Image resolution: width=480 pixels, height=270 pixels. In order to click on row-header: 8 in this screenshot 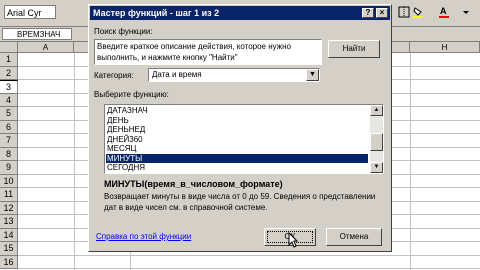, I will do `click(9, 154)`.